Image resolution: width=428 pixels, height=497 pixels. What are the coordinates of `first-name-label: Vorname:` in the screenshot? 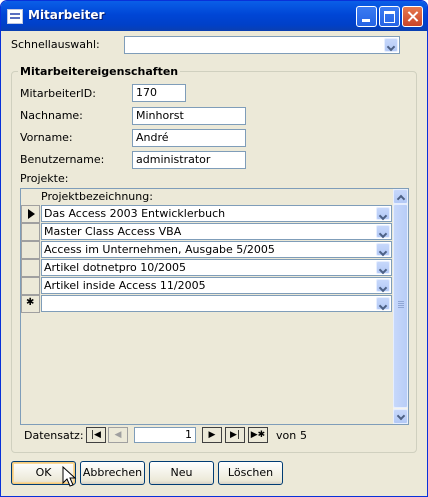 It's located at (46, 137).